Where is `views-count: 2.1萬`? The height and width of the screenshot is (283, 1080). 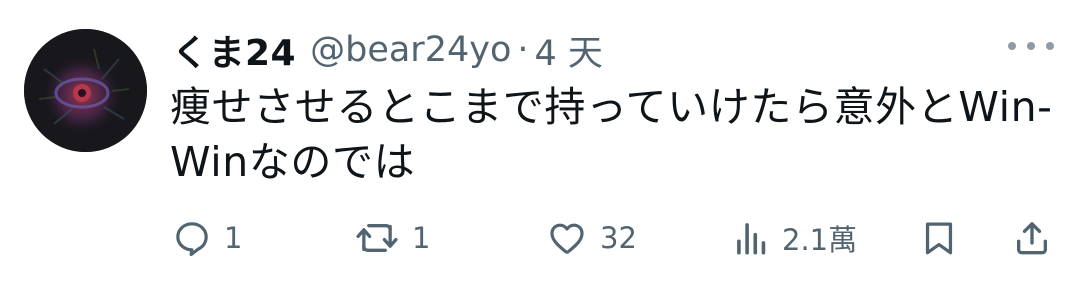 views-count: 2.1萬 is located at coordinates (820, 240).